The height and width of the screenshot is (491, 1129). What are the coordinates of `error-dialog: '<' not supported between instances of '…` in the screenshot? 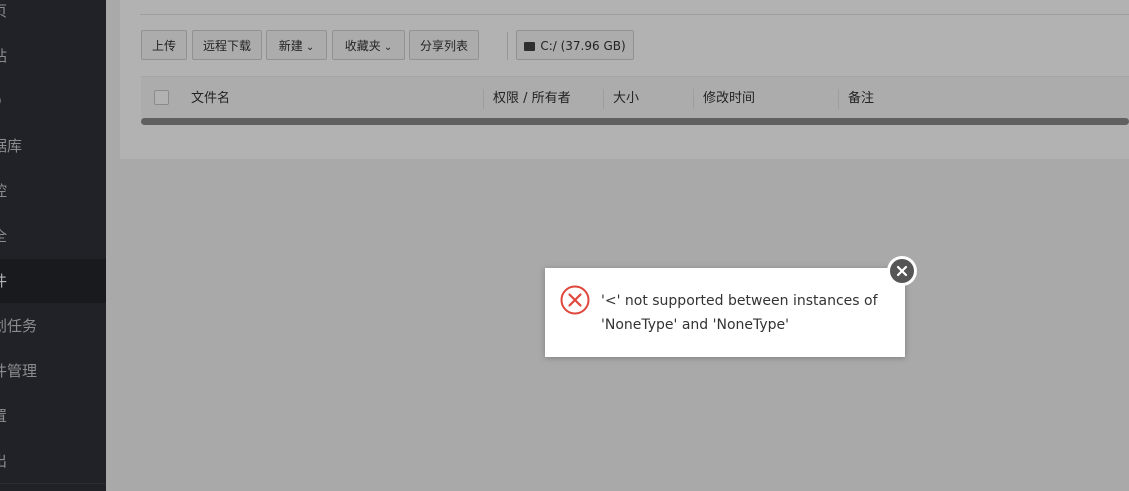 It's located at (725, 312).